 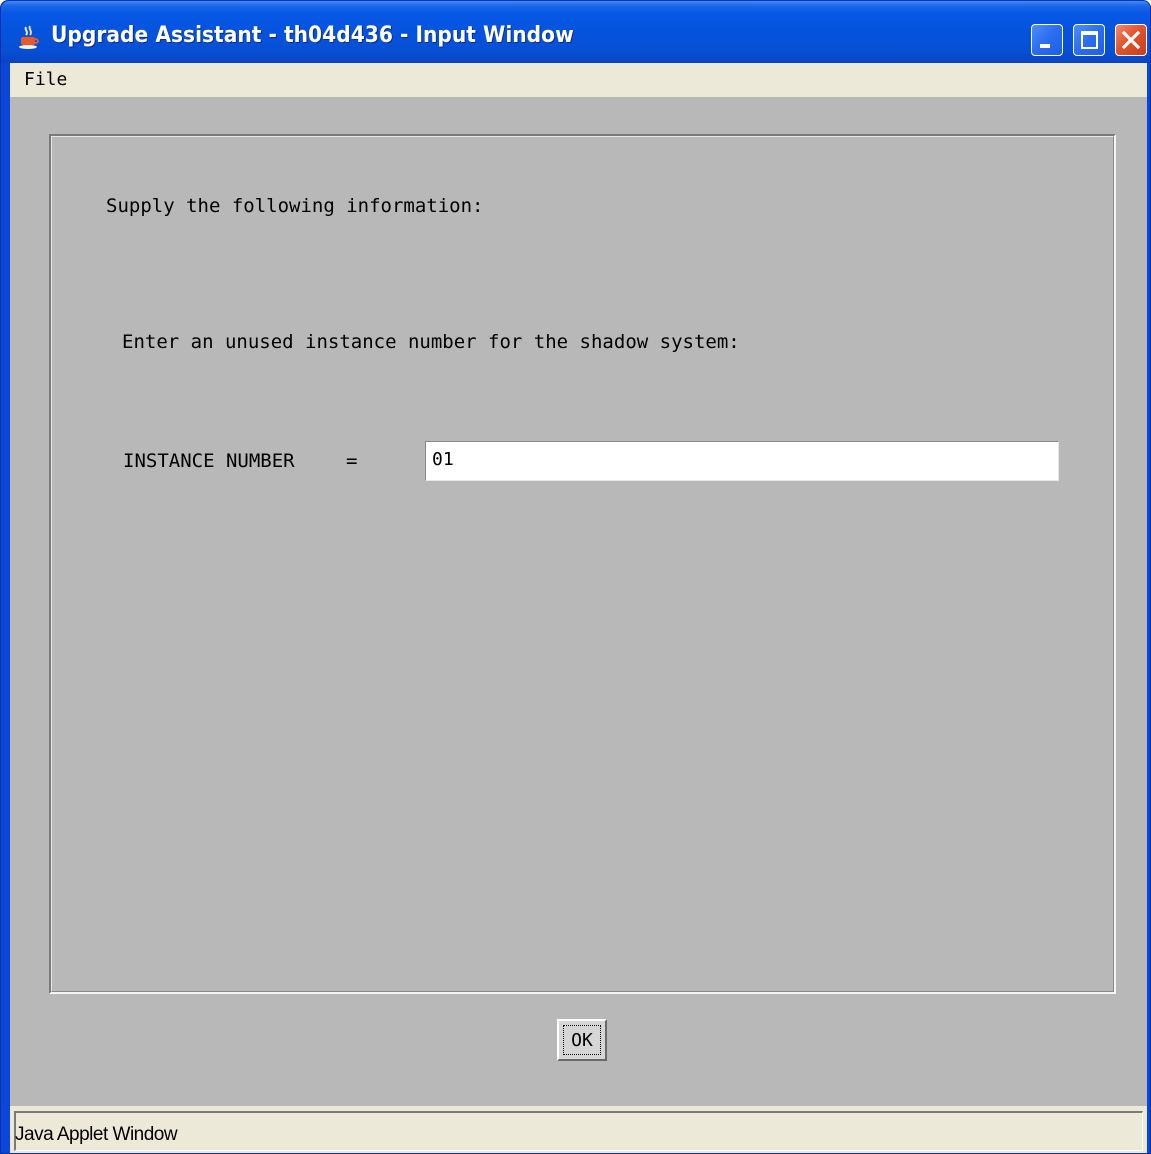 I want to click on status-bar-frame, so click(x=578, y=1131).